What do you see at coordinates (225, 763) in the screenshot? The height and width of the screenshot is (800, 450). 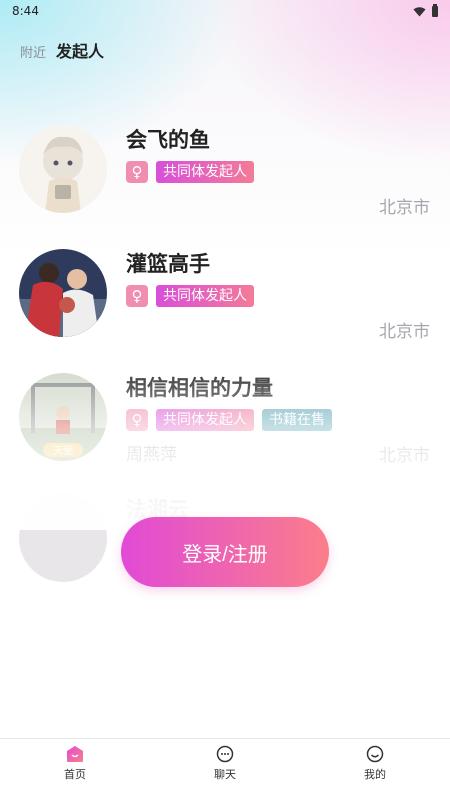 I see `nav-chat: 聊天` at bounding box center [225, 763].